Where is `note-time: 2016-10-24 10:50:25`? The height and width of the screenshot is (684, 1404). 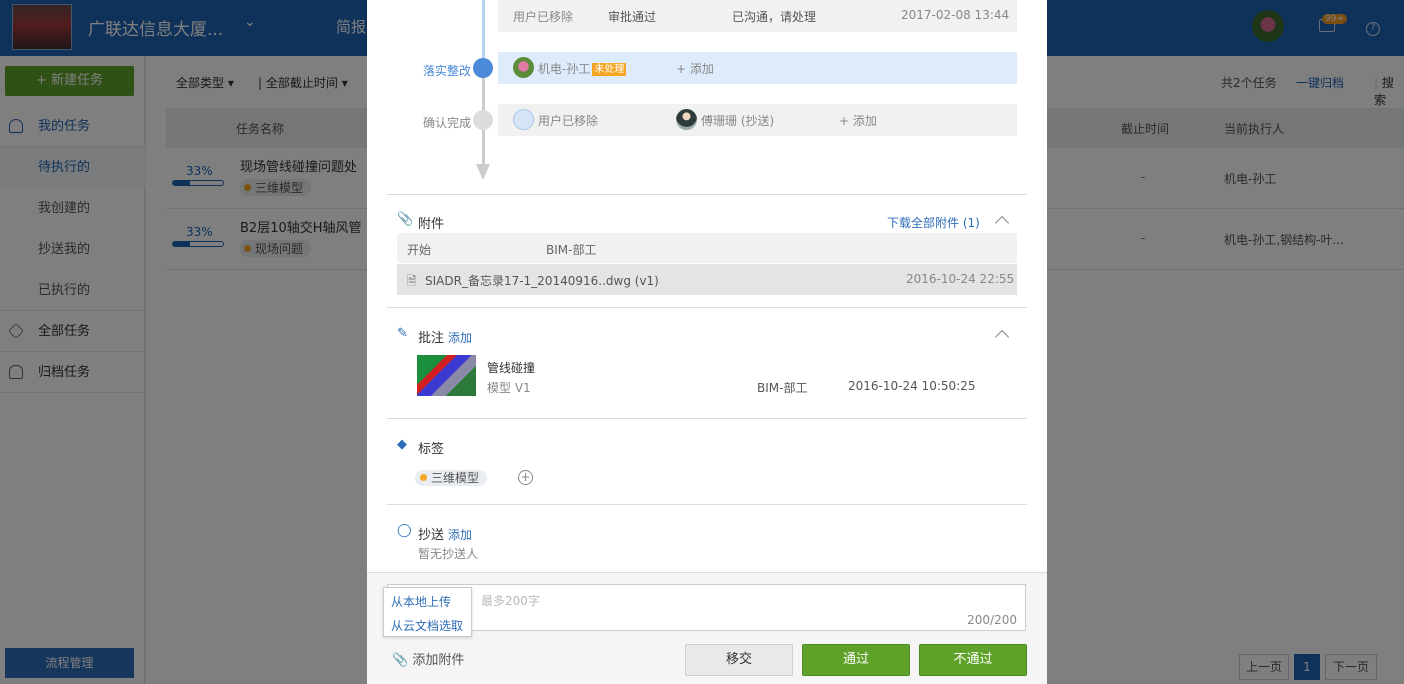 note-time: 2016-10-24 10:50:25 is located at coordinates (912, 386).